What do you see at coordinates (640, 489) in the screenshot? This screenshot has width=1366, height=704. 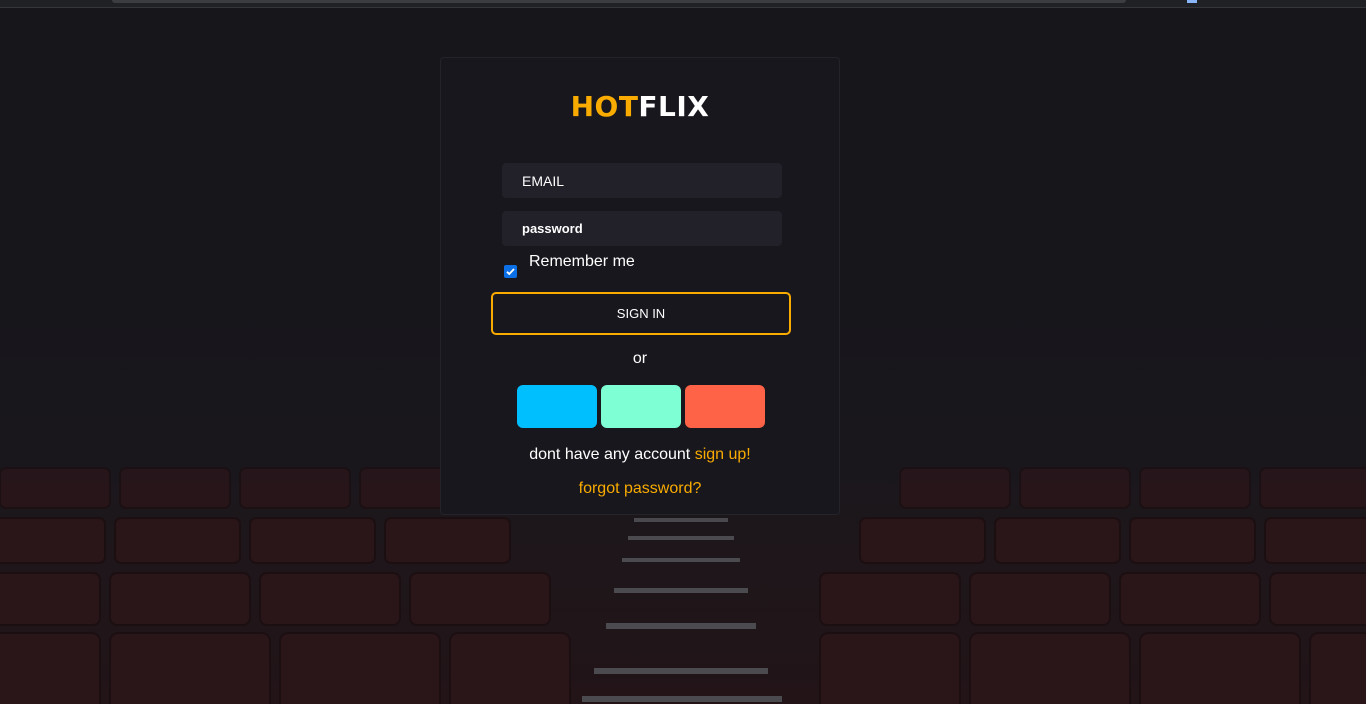 I see `forgot-password-link: forgot password?` at bounding box center [640, 489].